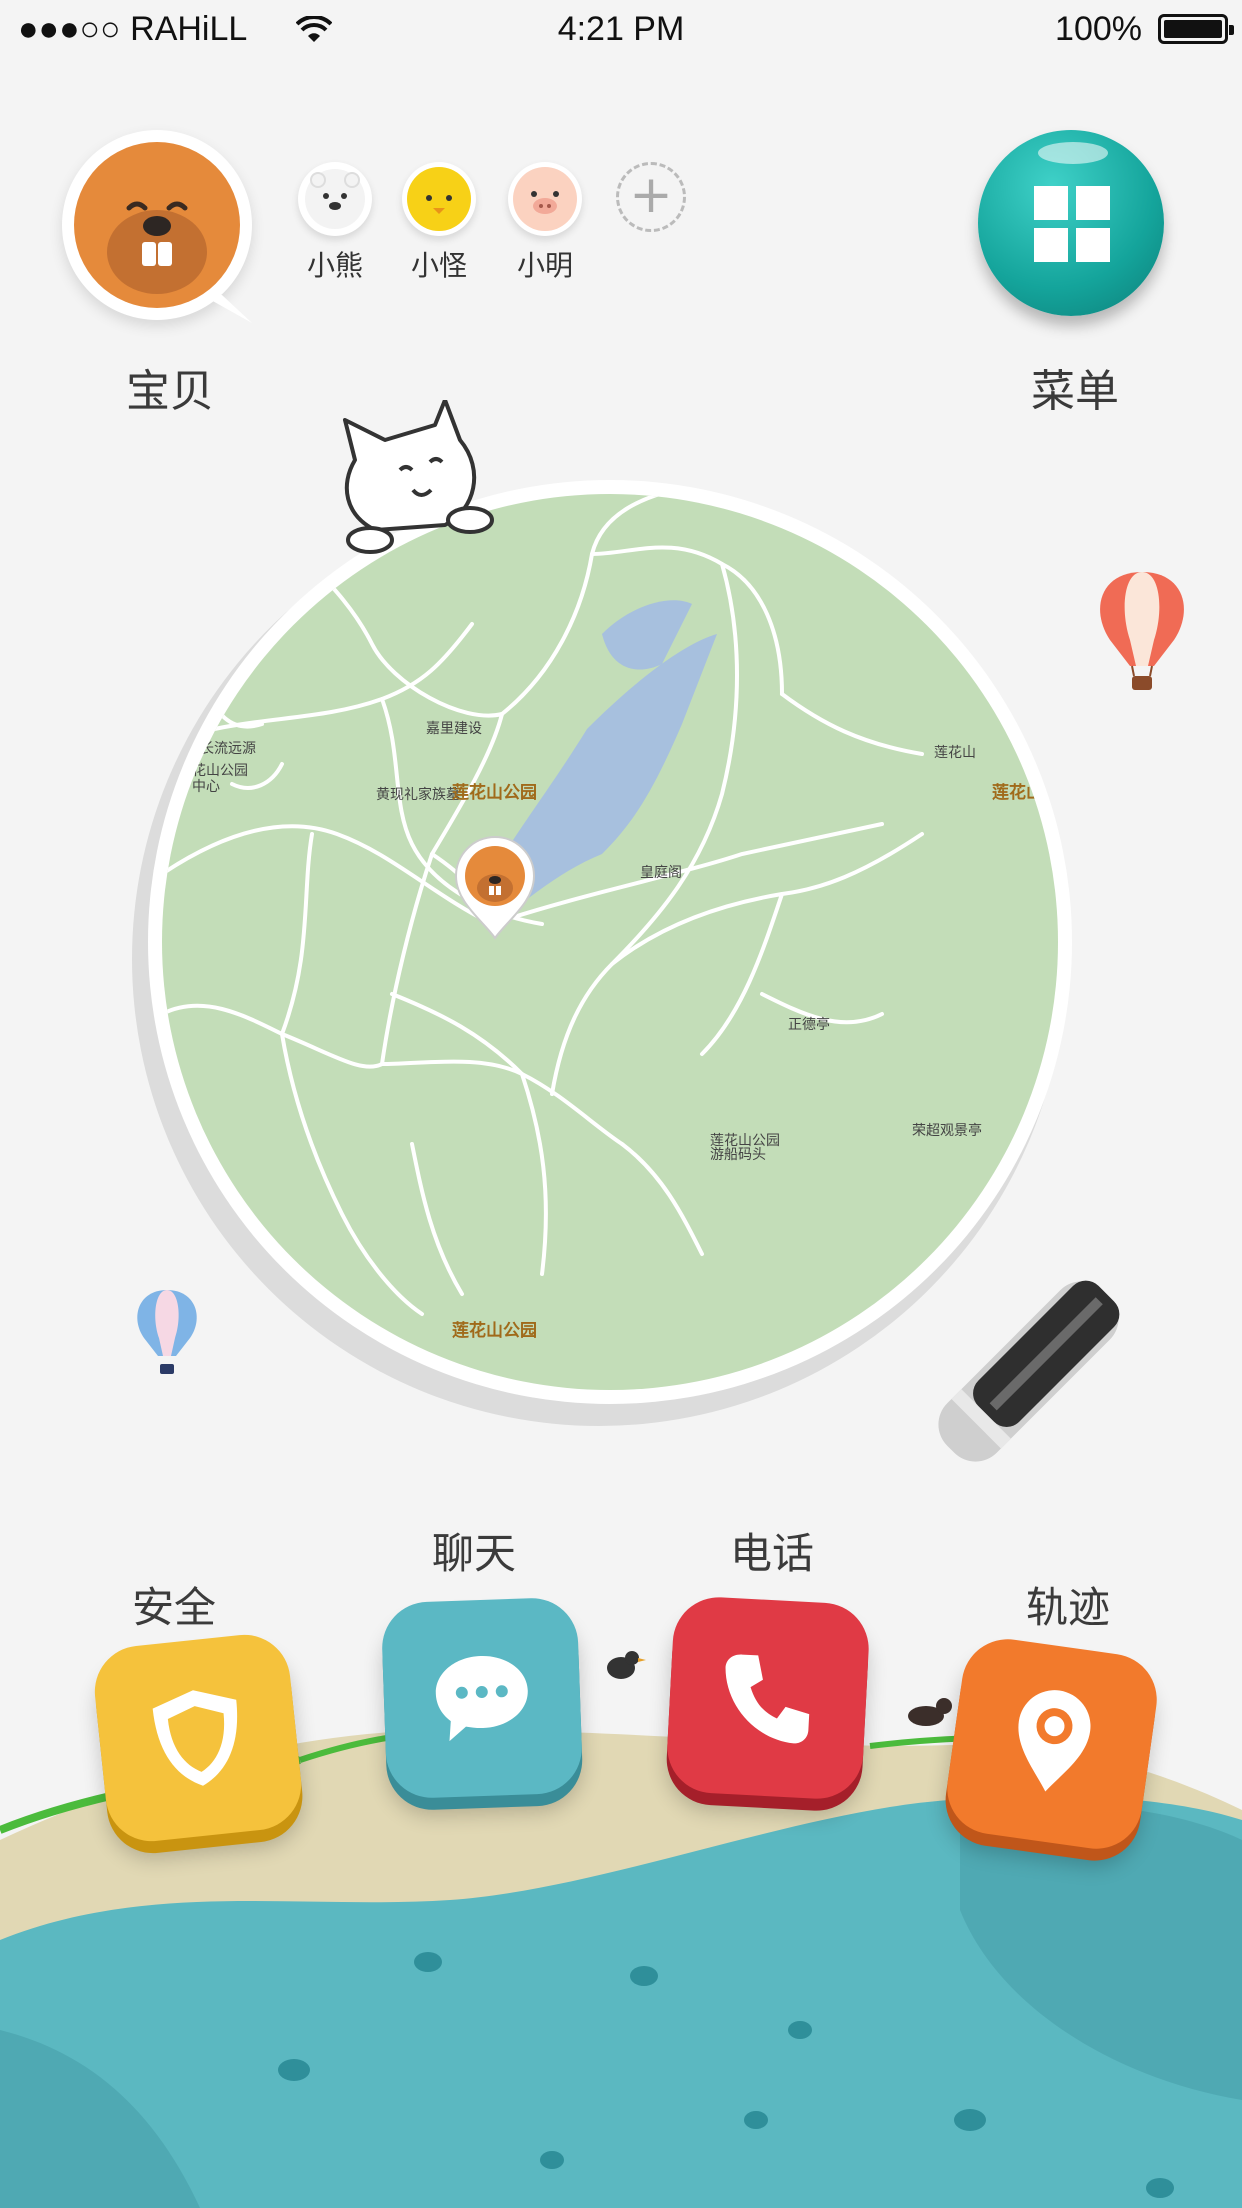  I want to click on safety-label: 安全, so click(173, 1607).